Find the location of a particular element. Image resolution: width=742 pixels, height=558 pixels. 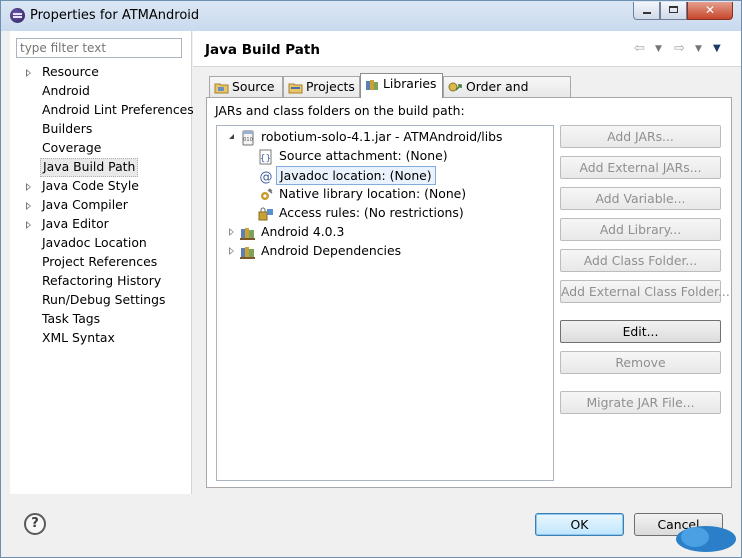

back-arrow-icon: ⇦ is located at coordinates (639, 48).